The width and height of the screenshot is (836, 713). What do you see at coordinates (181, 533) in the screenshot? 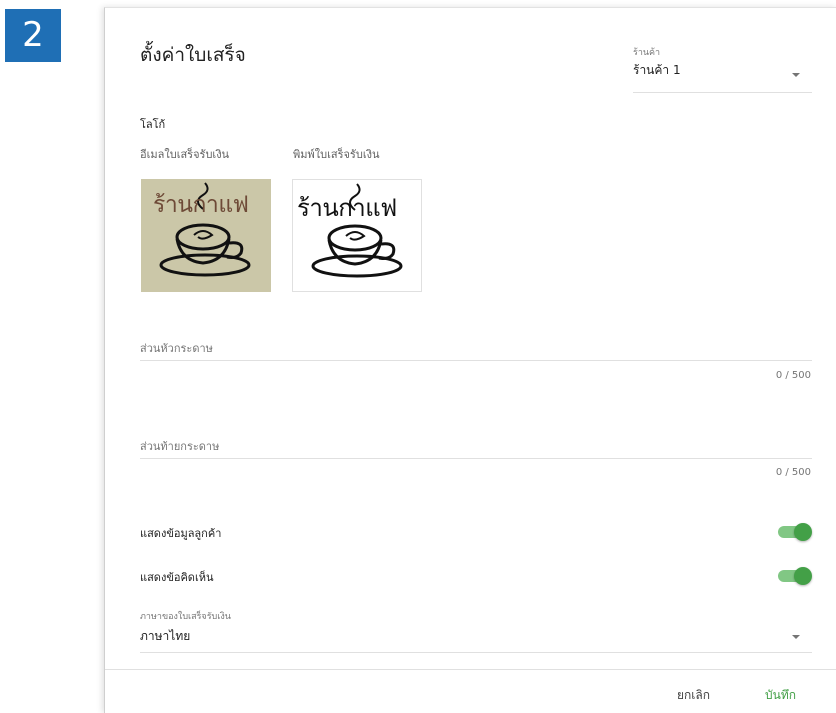
I see `show-customer-label: แสดงข้อมูลลูกค้า` at bounding box center [181, 533].